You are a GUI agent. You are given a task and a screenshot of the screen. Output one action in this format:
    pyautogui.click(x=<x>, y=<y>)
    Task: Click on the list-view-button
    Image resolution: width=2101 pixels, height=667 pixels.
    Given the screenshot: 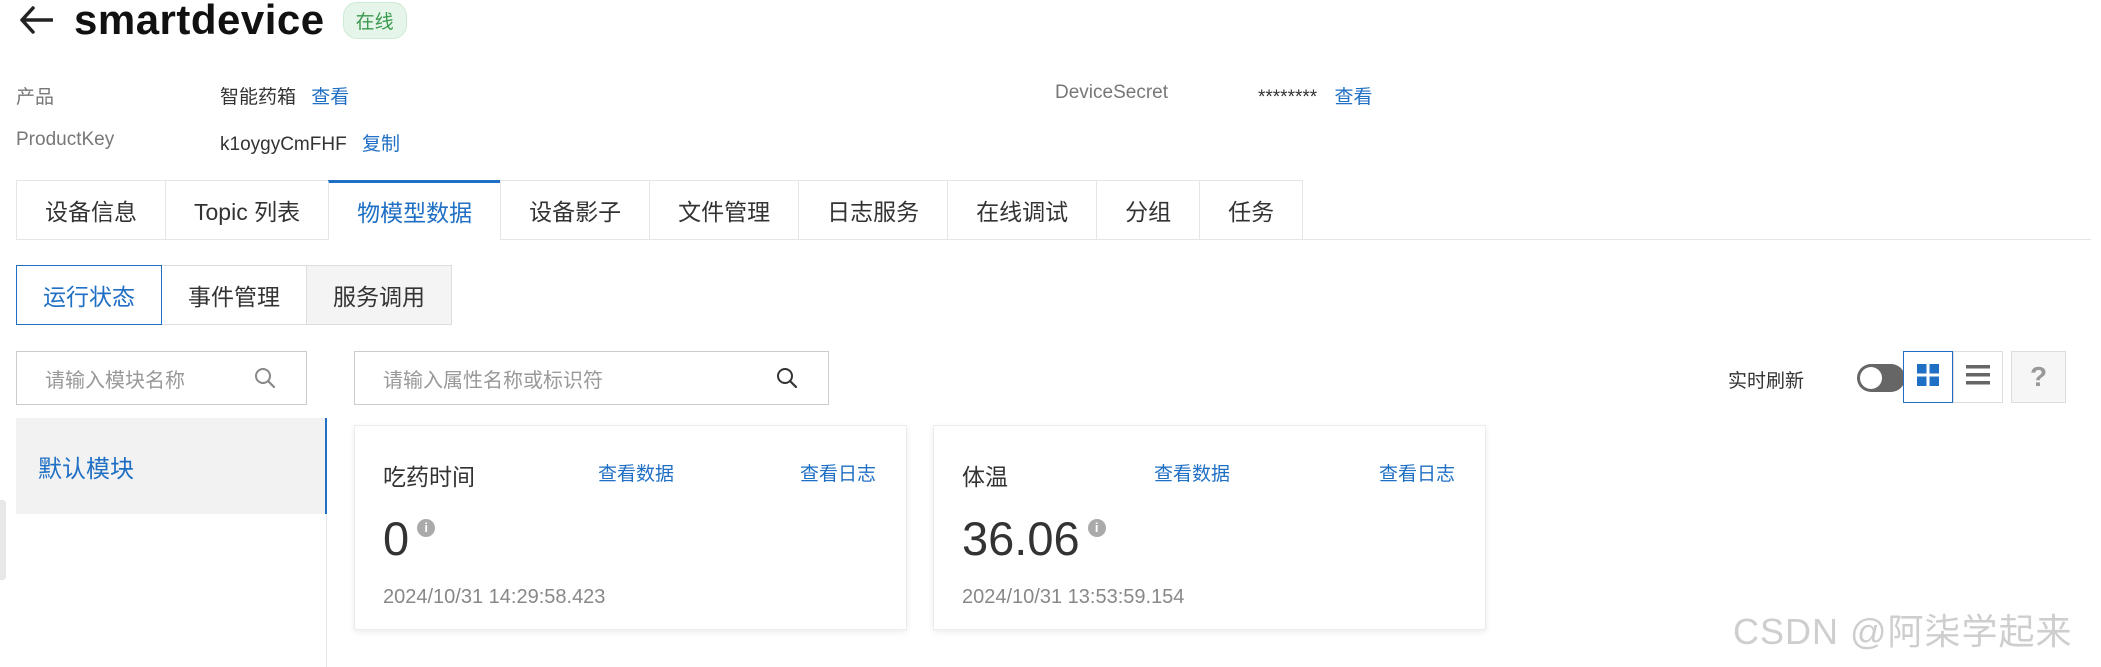 What is the action you would take?
    pyautogui.click(x=1978, y=377)
    